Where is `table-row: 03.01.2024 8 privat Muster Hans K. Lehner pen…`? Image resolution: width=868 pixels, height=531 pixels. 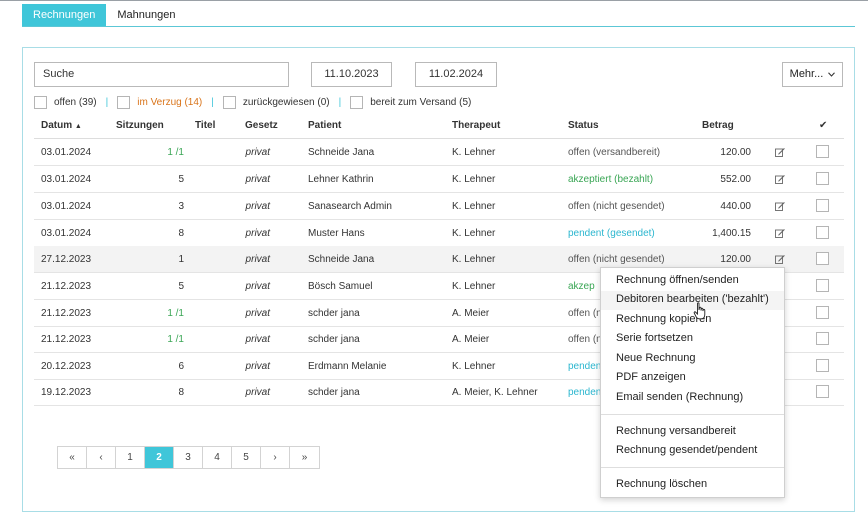
table-row: 03.01.2024 8 privat Muster Hans K. Lehner pen… is located at coordinates (439, 233).